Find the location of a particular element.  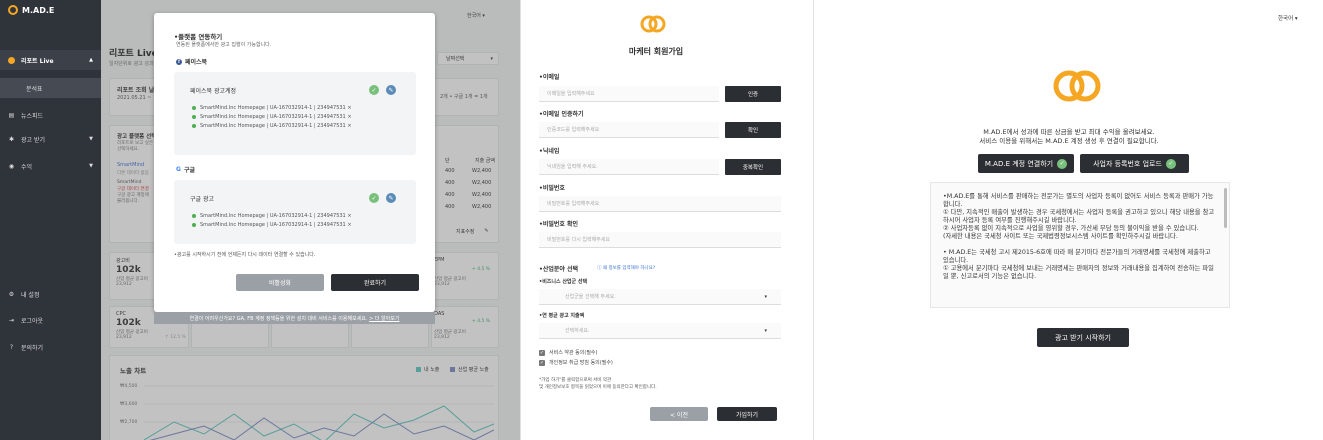

duplicate-check-button: 중복확인 is located at coordinates (753, 167).